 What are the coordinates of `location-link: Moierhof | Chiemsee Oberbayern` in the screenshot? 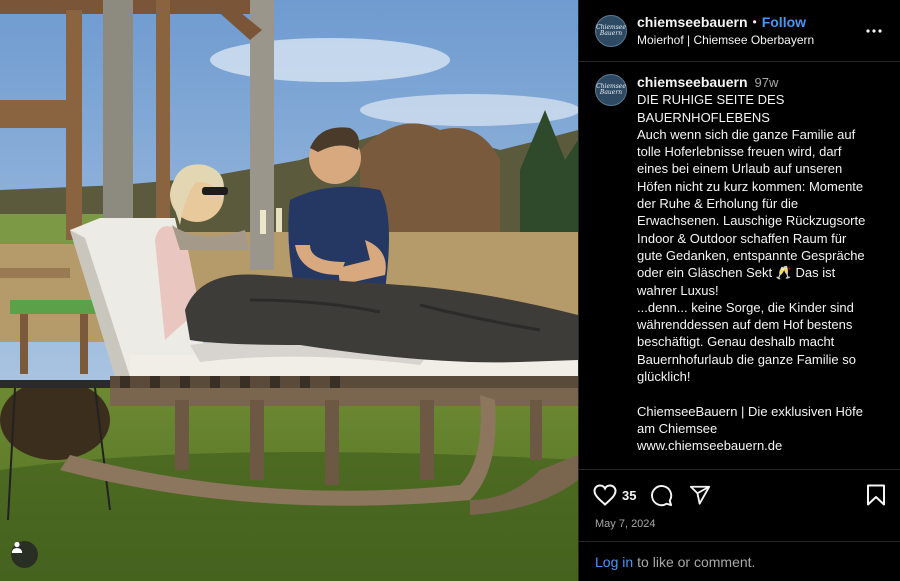 It's located at (749, 40).